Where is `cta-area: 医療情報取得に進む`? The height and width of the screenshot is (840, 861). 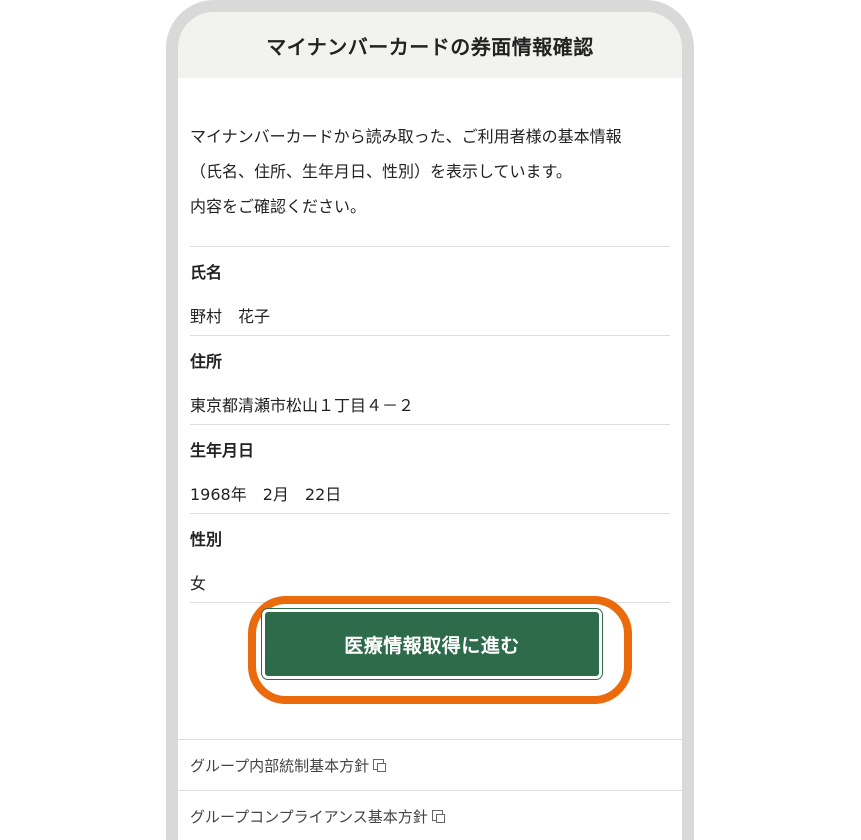
cta-area: 医療情報取得に進む is located at coordinates (430, 667).